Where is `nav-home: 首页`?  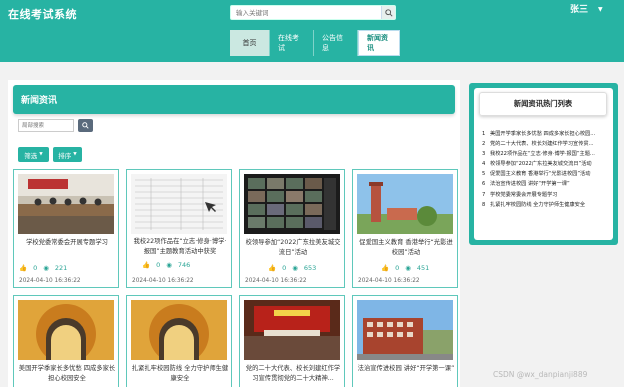
nav-home: 首页 is located at coordinates (250, 43).